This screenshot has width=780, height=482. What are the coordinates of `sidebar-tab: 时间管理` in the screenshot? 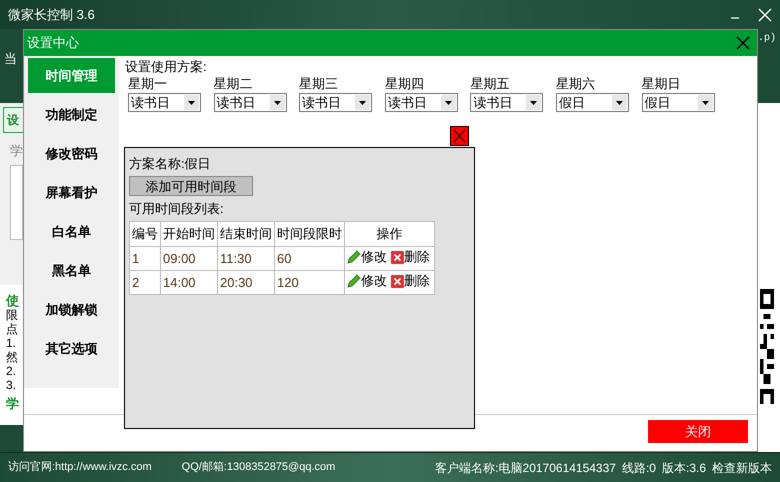 It's located at (71, 75).